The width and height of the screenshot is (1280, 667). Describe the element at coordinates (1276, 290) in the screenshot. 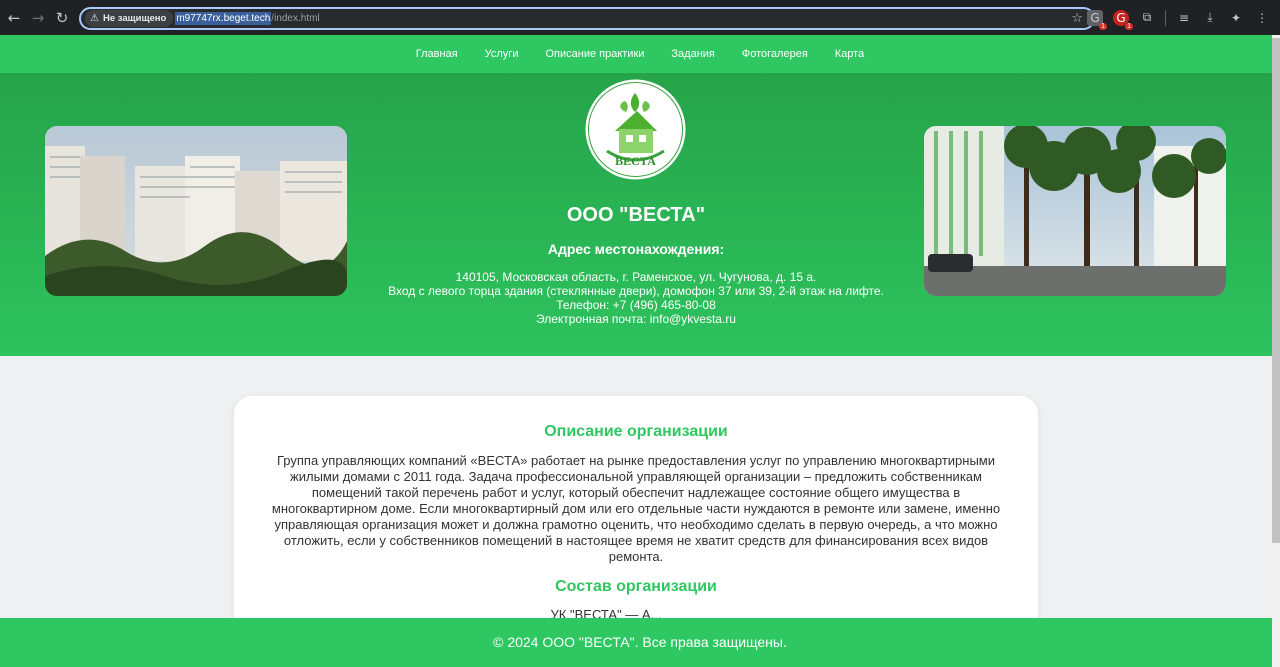

I see `scrollbar-thumb` at that location.